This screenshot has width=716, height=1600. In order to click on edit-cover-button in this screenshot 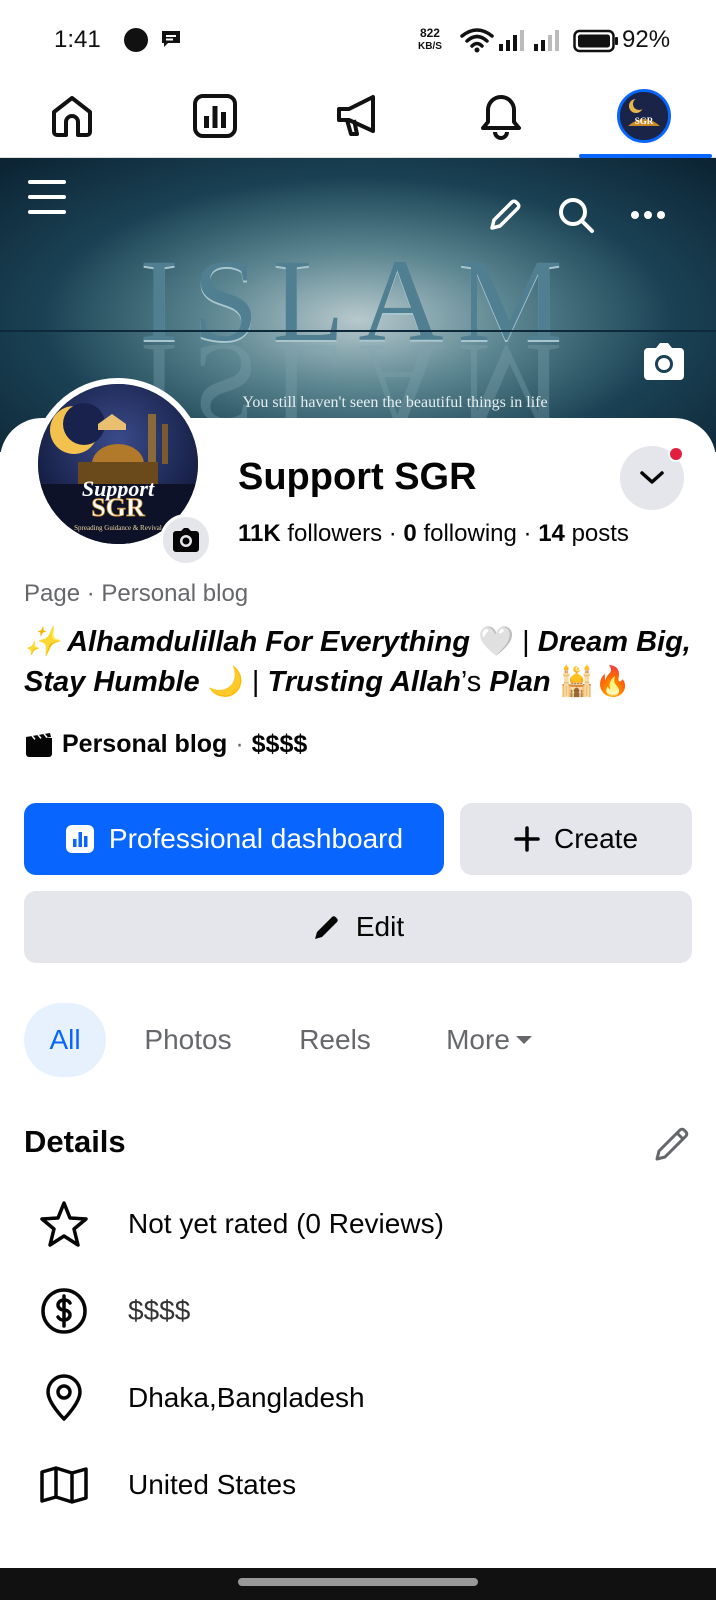, I will do `click(505, 215)`.